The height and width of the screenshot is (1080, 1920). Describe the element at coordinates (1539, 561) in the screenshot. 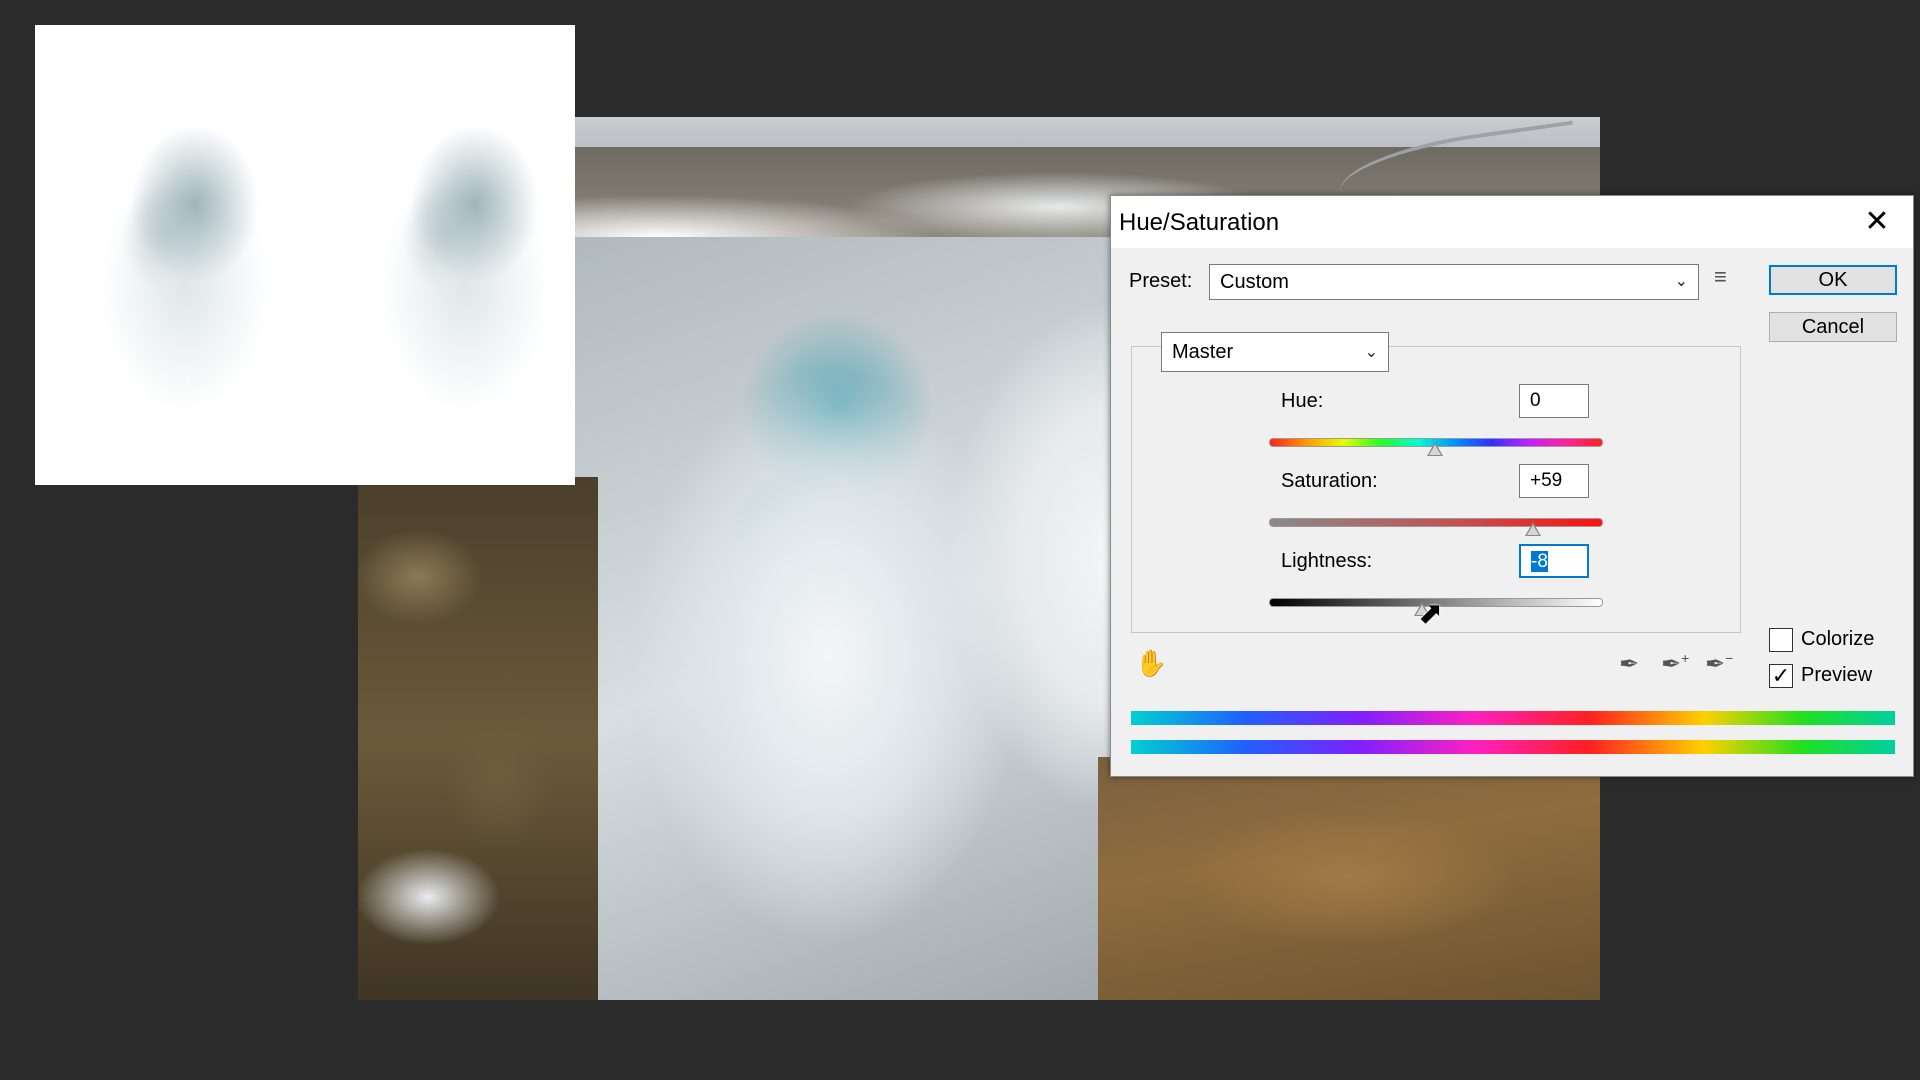

I see `lightness-input-value: -8` at that location.